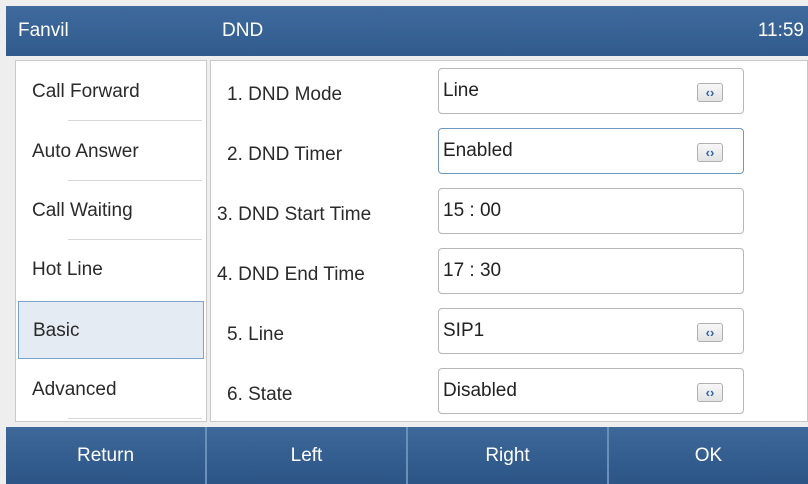 This screenshot has width=808, height=484. What do you see at coordinates (480, 390) in the screenshot?
I see `state-value: Disabled` at bounding box center [480, 390].